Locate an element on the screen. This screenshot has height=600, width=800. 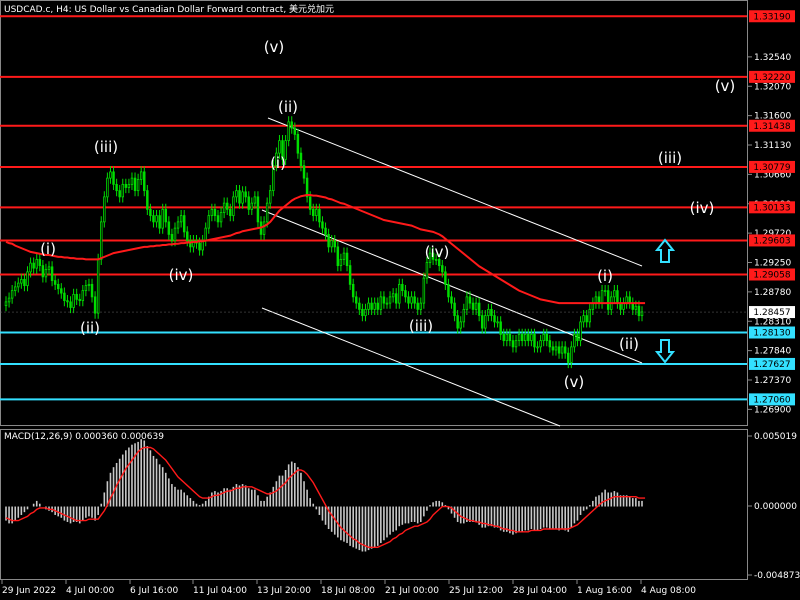
price-tick-label: 1.28310 is located at coordinates (772, 322).